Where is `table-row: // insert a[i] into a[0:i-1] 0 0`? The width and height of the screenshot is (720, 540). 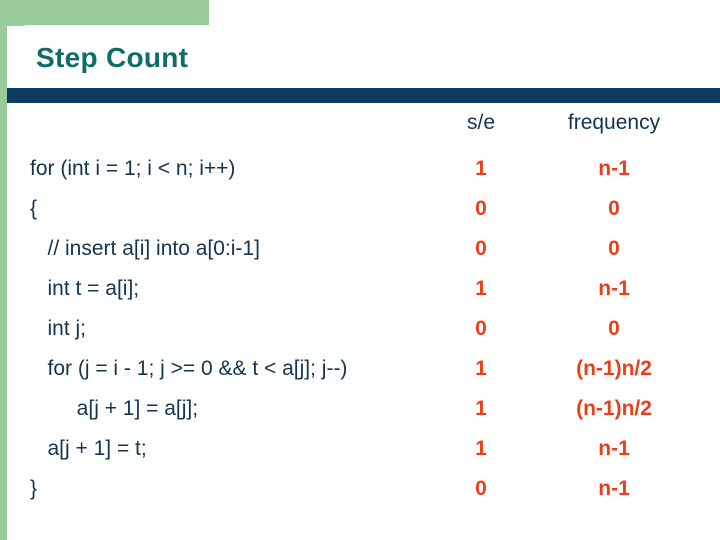 table-row: // insert a[i] into a[0:i-1] 0 0 is located at coordinates (360, 258).